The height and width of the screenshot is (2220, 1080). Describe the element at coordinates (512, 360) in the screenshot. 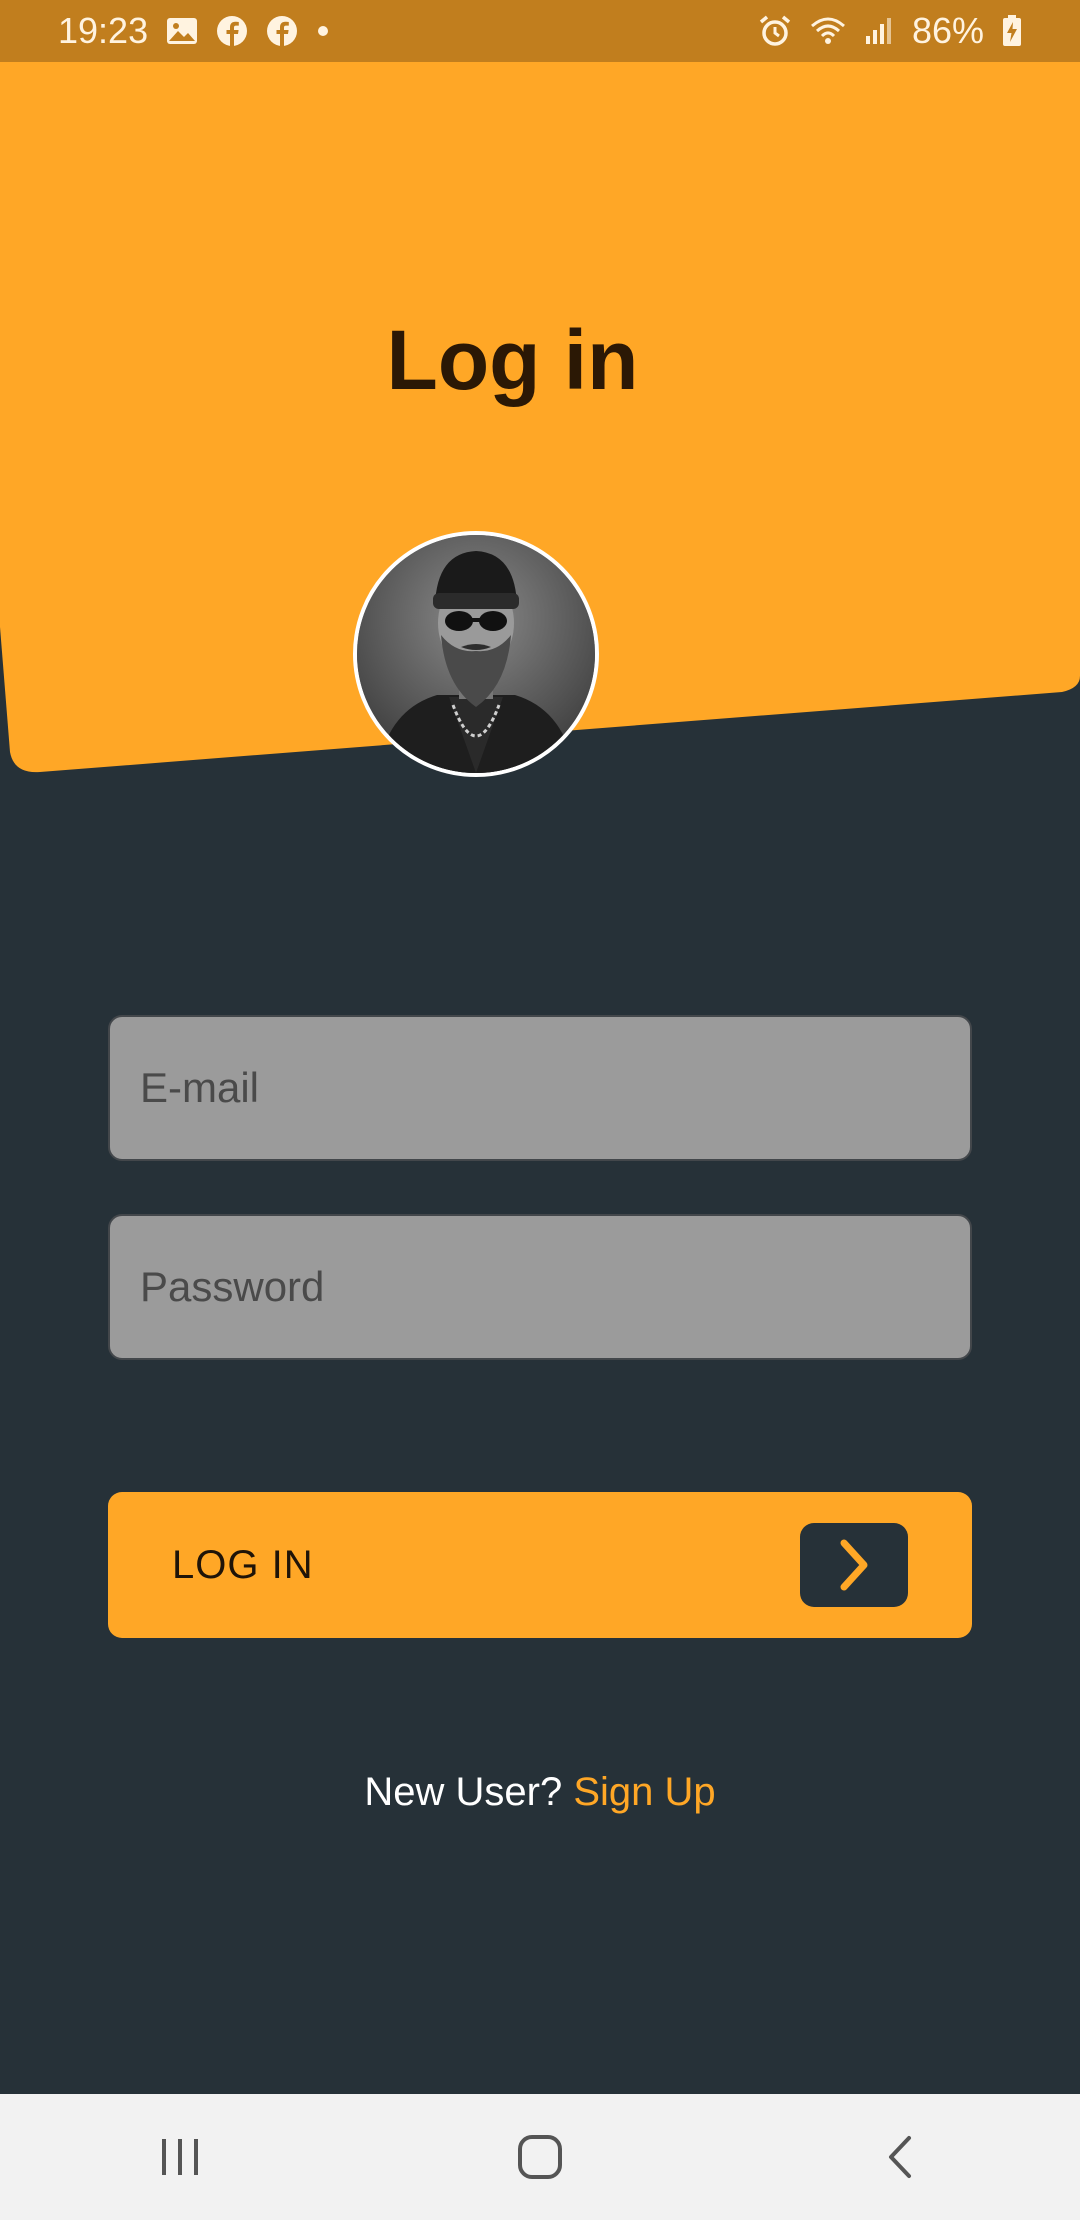

I see `page-title: Log in` at that location.